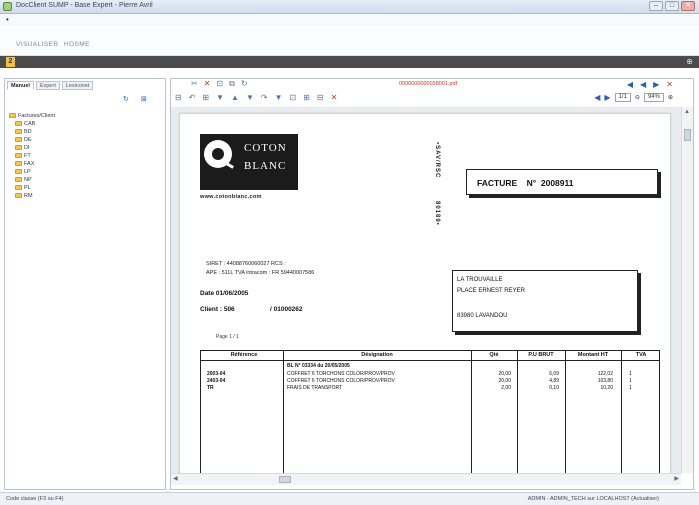 The width and height of the screenshot is (699, 505). Describe the element at coordinates (32, 196) in the screenshot. I see `tree-item: RM` at that location.